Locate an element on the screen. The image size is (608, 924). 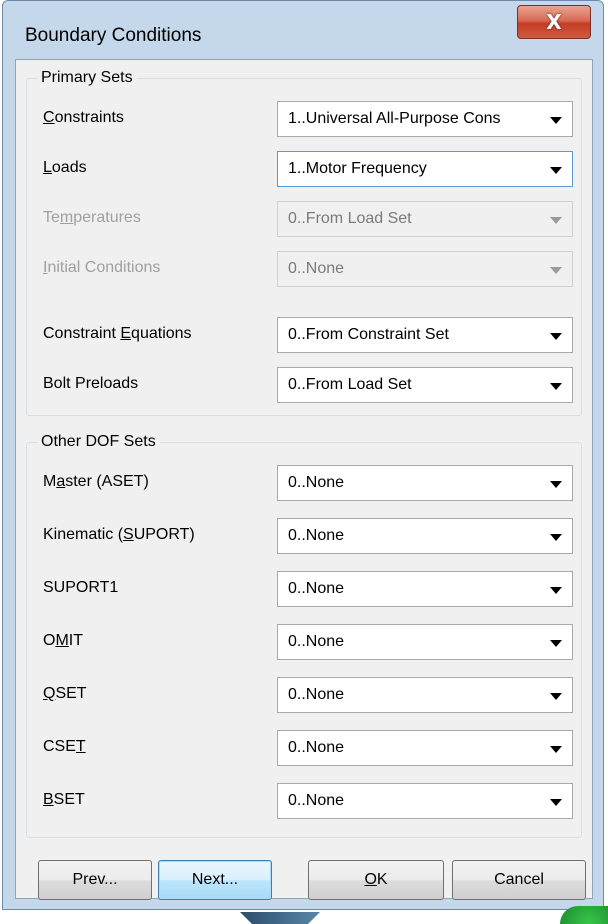
kinematic-suport-value: 0..None is located at coordinates (316, 535).